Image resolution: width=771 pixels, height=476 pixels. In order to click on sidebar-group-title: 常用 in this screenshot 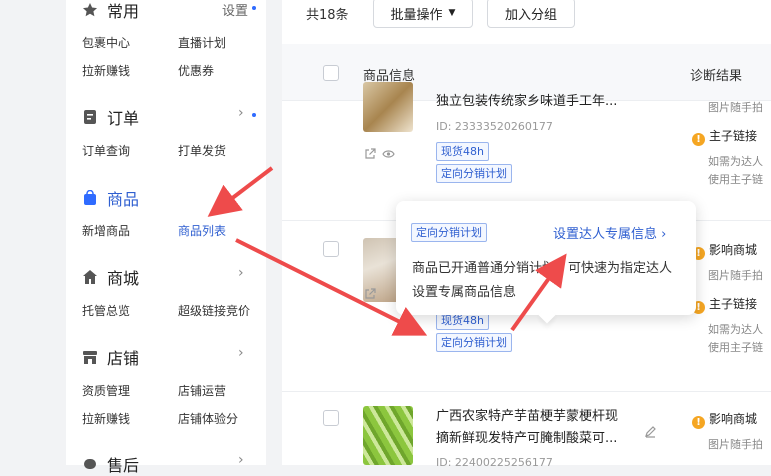, I will do `click(123, 11)`.